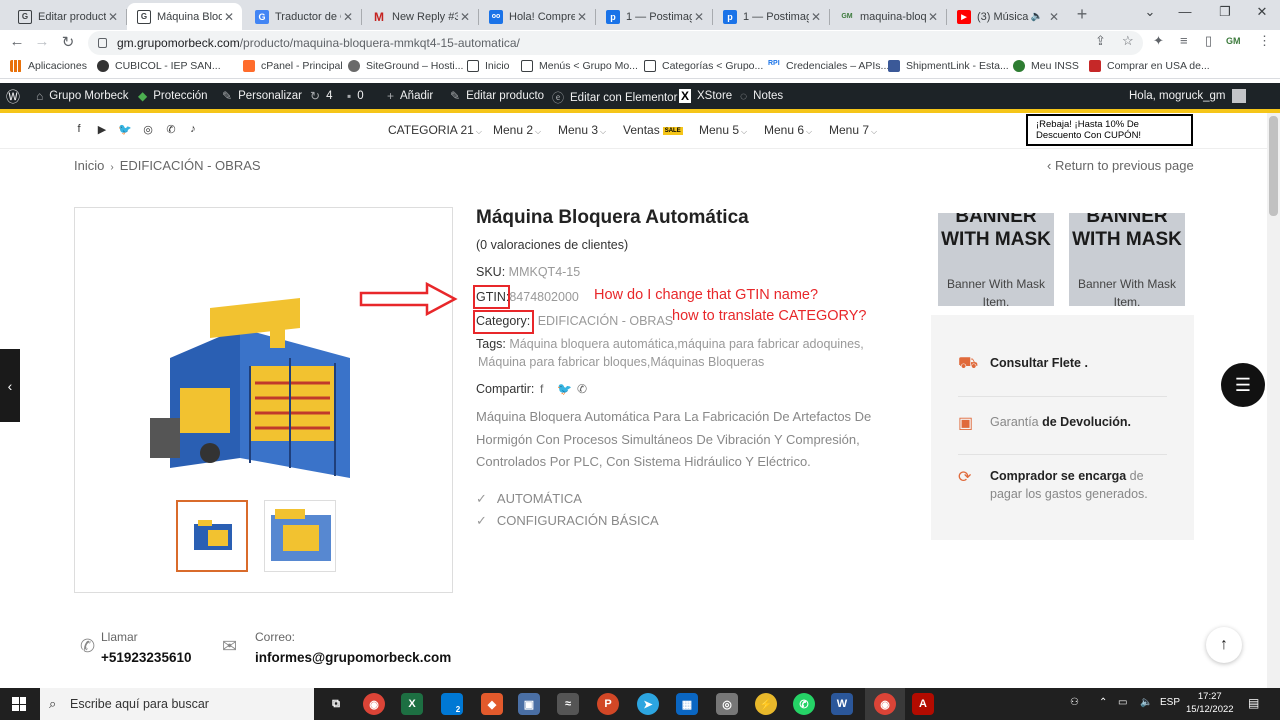 Image resolution: width=1280 pixels, height=720 pixels. What do you see at coordinates (1187, 96) in the screenshot?
I see `adminbar-user: Hola, mogruck_gm` at bounding box center [1187, 96].